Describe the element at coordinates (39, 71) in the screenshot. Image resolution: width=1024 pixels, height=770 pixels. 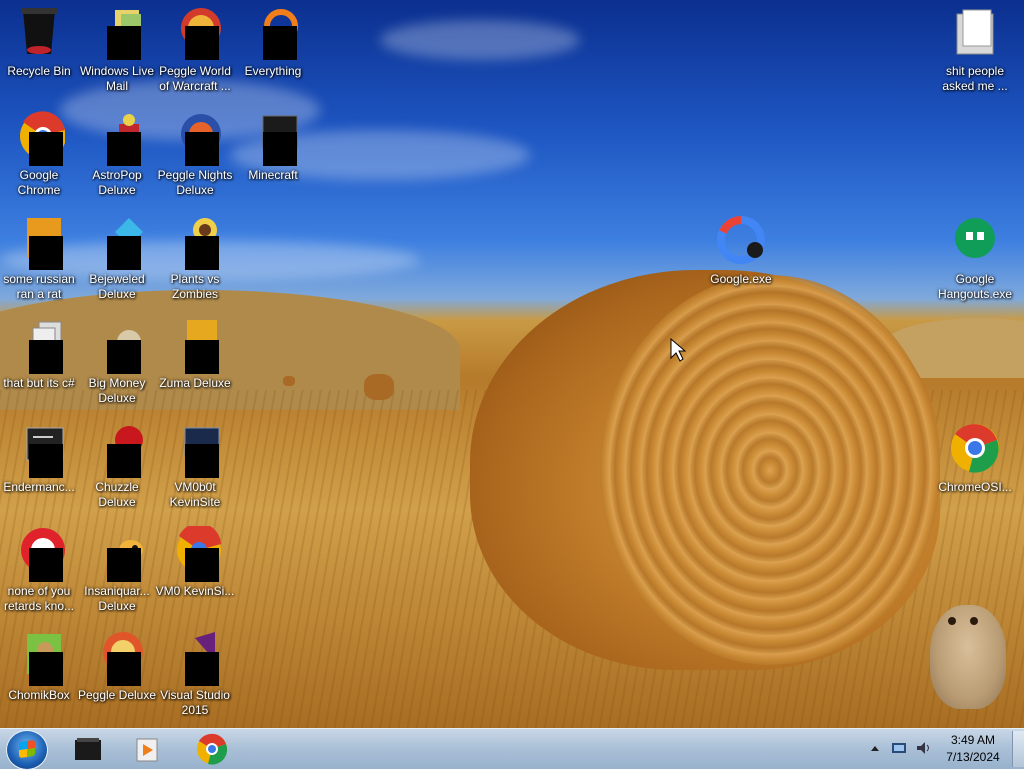
I see `icon-label: Recycle Bin` at that location.